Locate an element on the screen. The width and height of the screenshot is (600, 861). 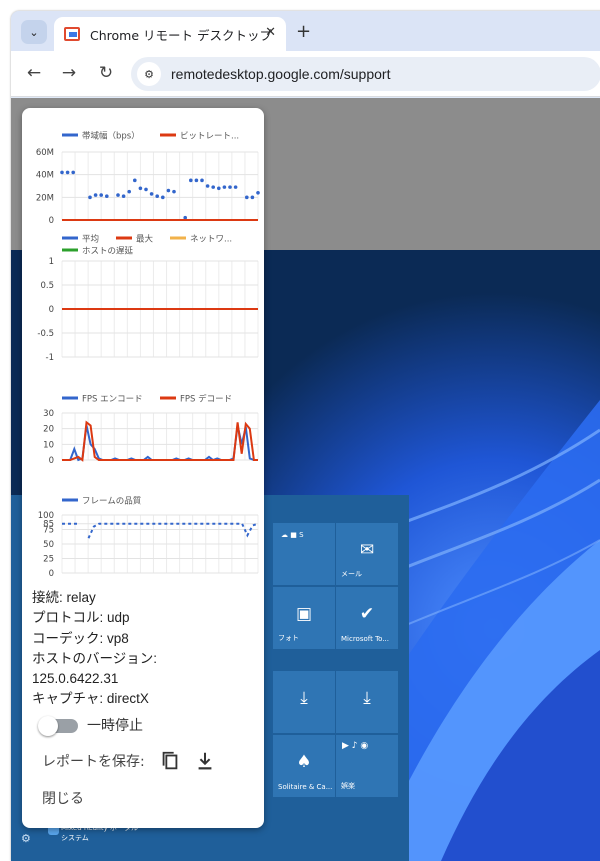
chart-svg: FPS エンコード FPS デコード 30 20 10 0 is located at coordinates (151, 430).